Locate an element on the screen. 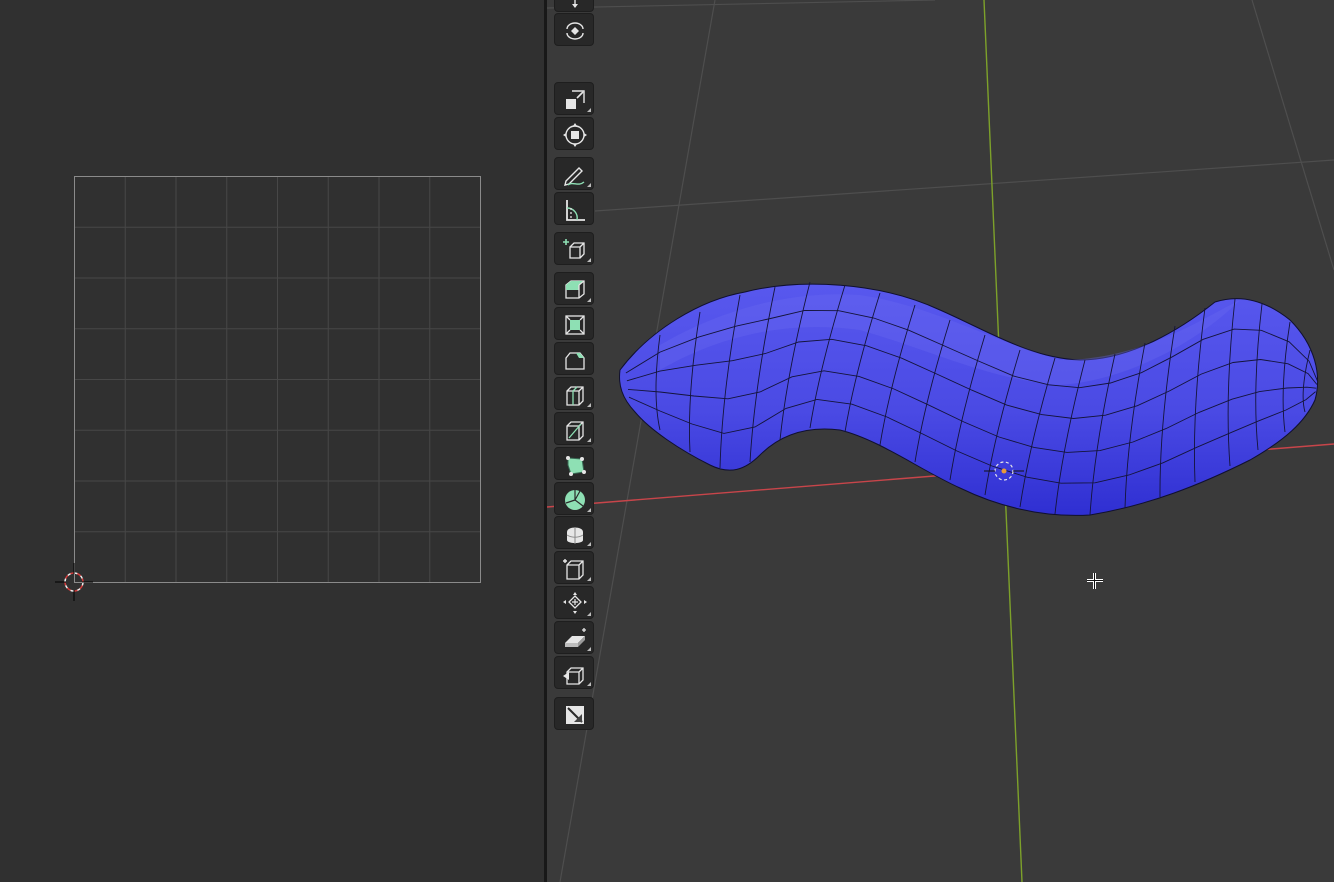  mouse-crosshair-icon is located at coordinates (1095, 581).